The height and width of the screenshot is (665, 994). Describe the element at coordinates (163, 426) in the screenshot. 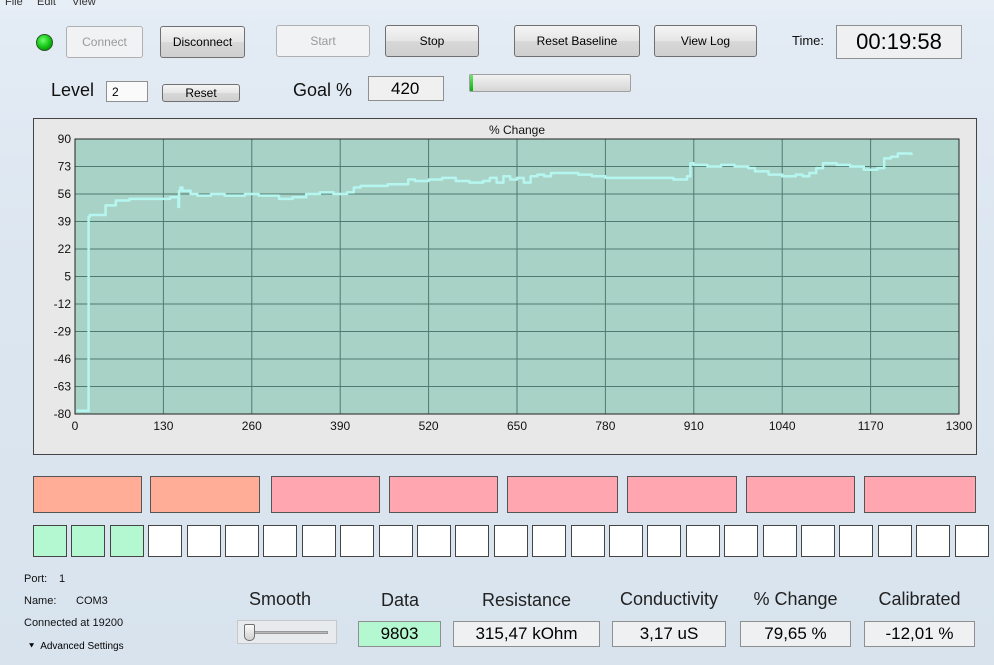

I see `x-tick-label: 130` at that location.